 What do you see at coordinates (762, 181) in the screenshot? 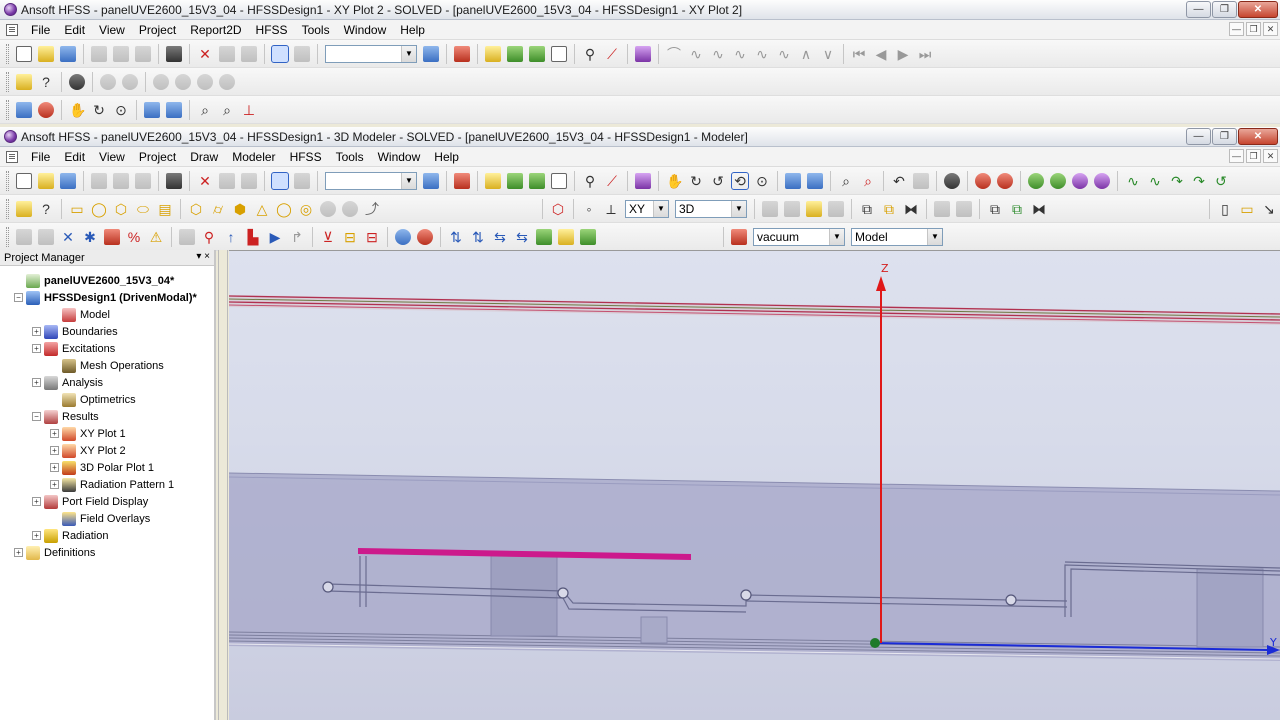
I see `orient-icon: ⊙` at bounding box center [762, 181].